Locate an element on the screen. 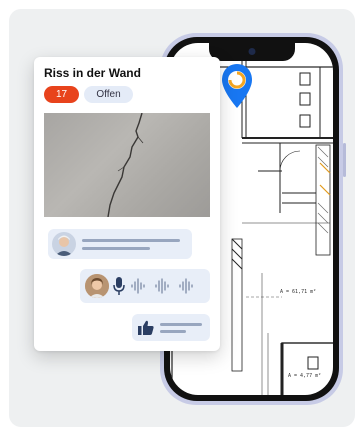 Image resolution: width=361 pixels, height=432 pixels. phone-side-button is located at coordinates (344, 160).